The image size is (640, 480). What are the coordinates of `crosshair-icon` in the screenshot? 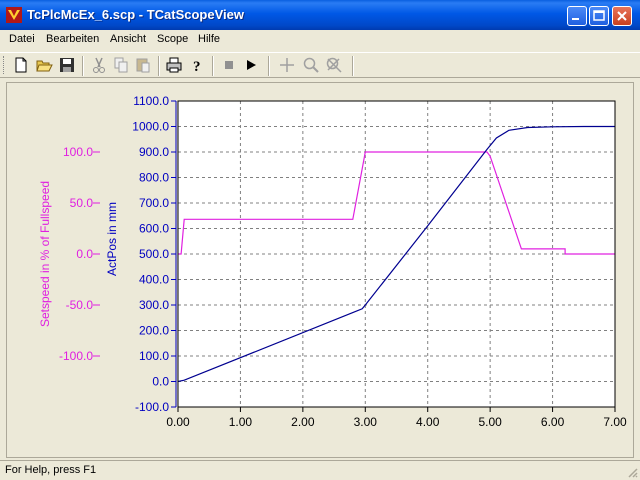 It's located at (287, 65).